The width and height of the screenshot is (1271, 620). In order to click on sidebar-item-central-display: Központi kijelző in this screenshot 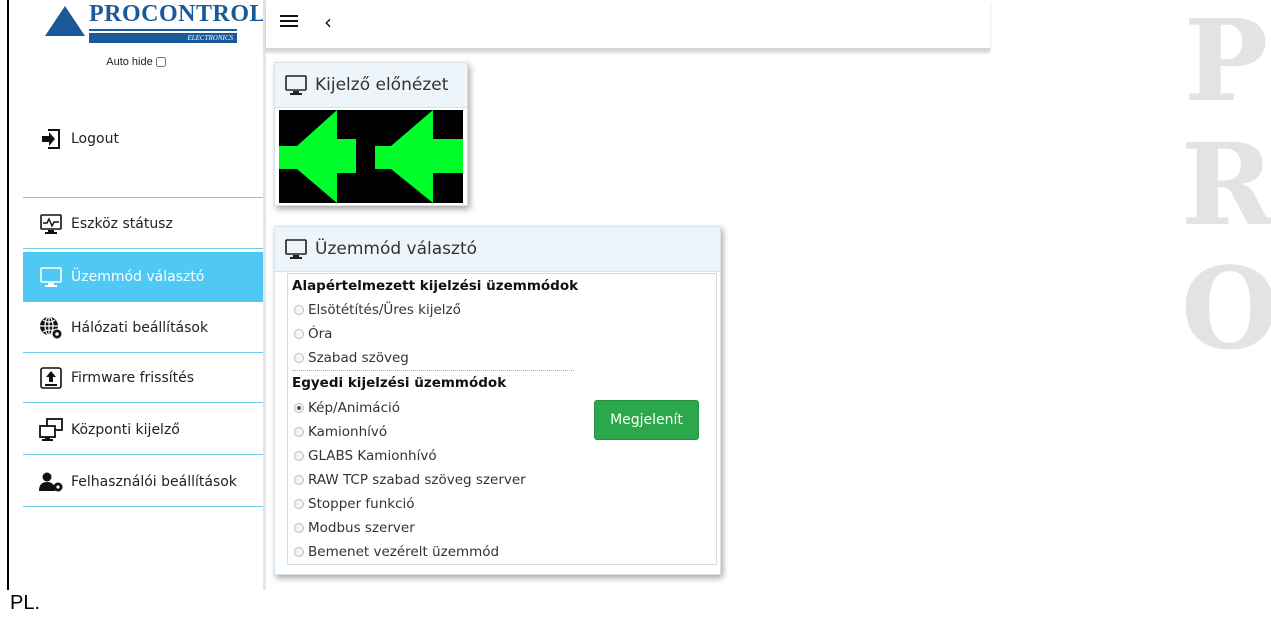, I will do `click(143, 430)`.